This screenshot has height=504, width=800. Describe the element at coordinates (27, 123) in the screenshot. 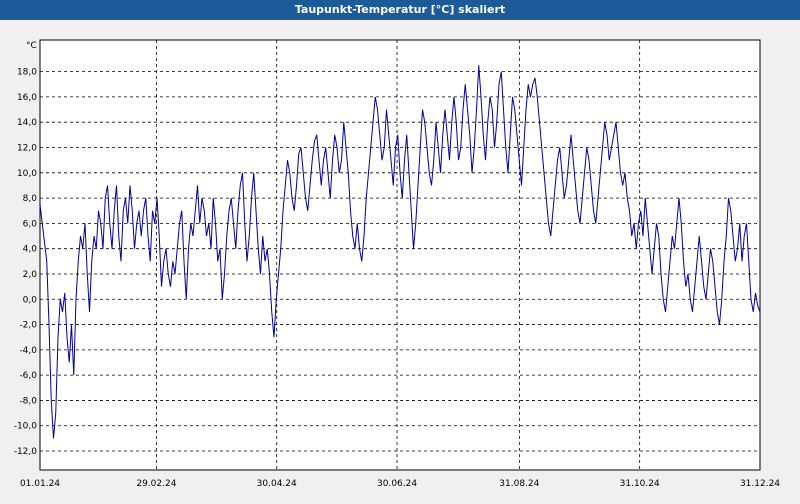

I see `y-tick-label: 14,0` at that location.